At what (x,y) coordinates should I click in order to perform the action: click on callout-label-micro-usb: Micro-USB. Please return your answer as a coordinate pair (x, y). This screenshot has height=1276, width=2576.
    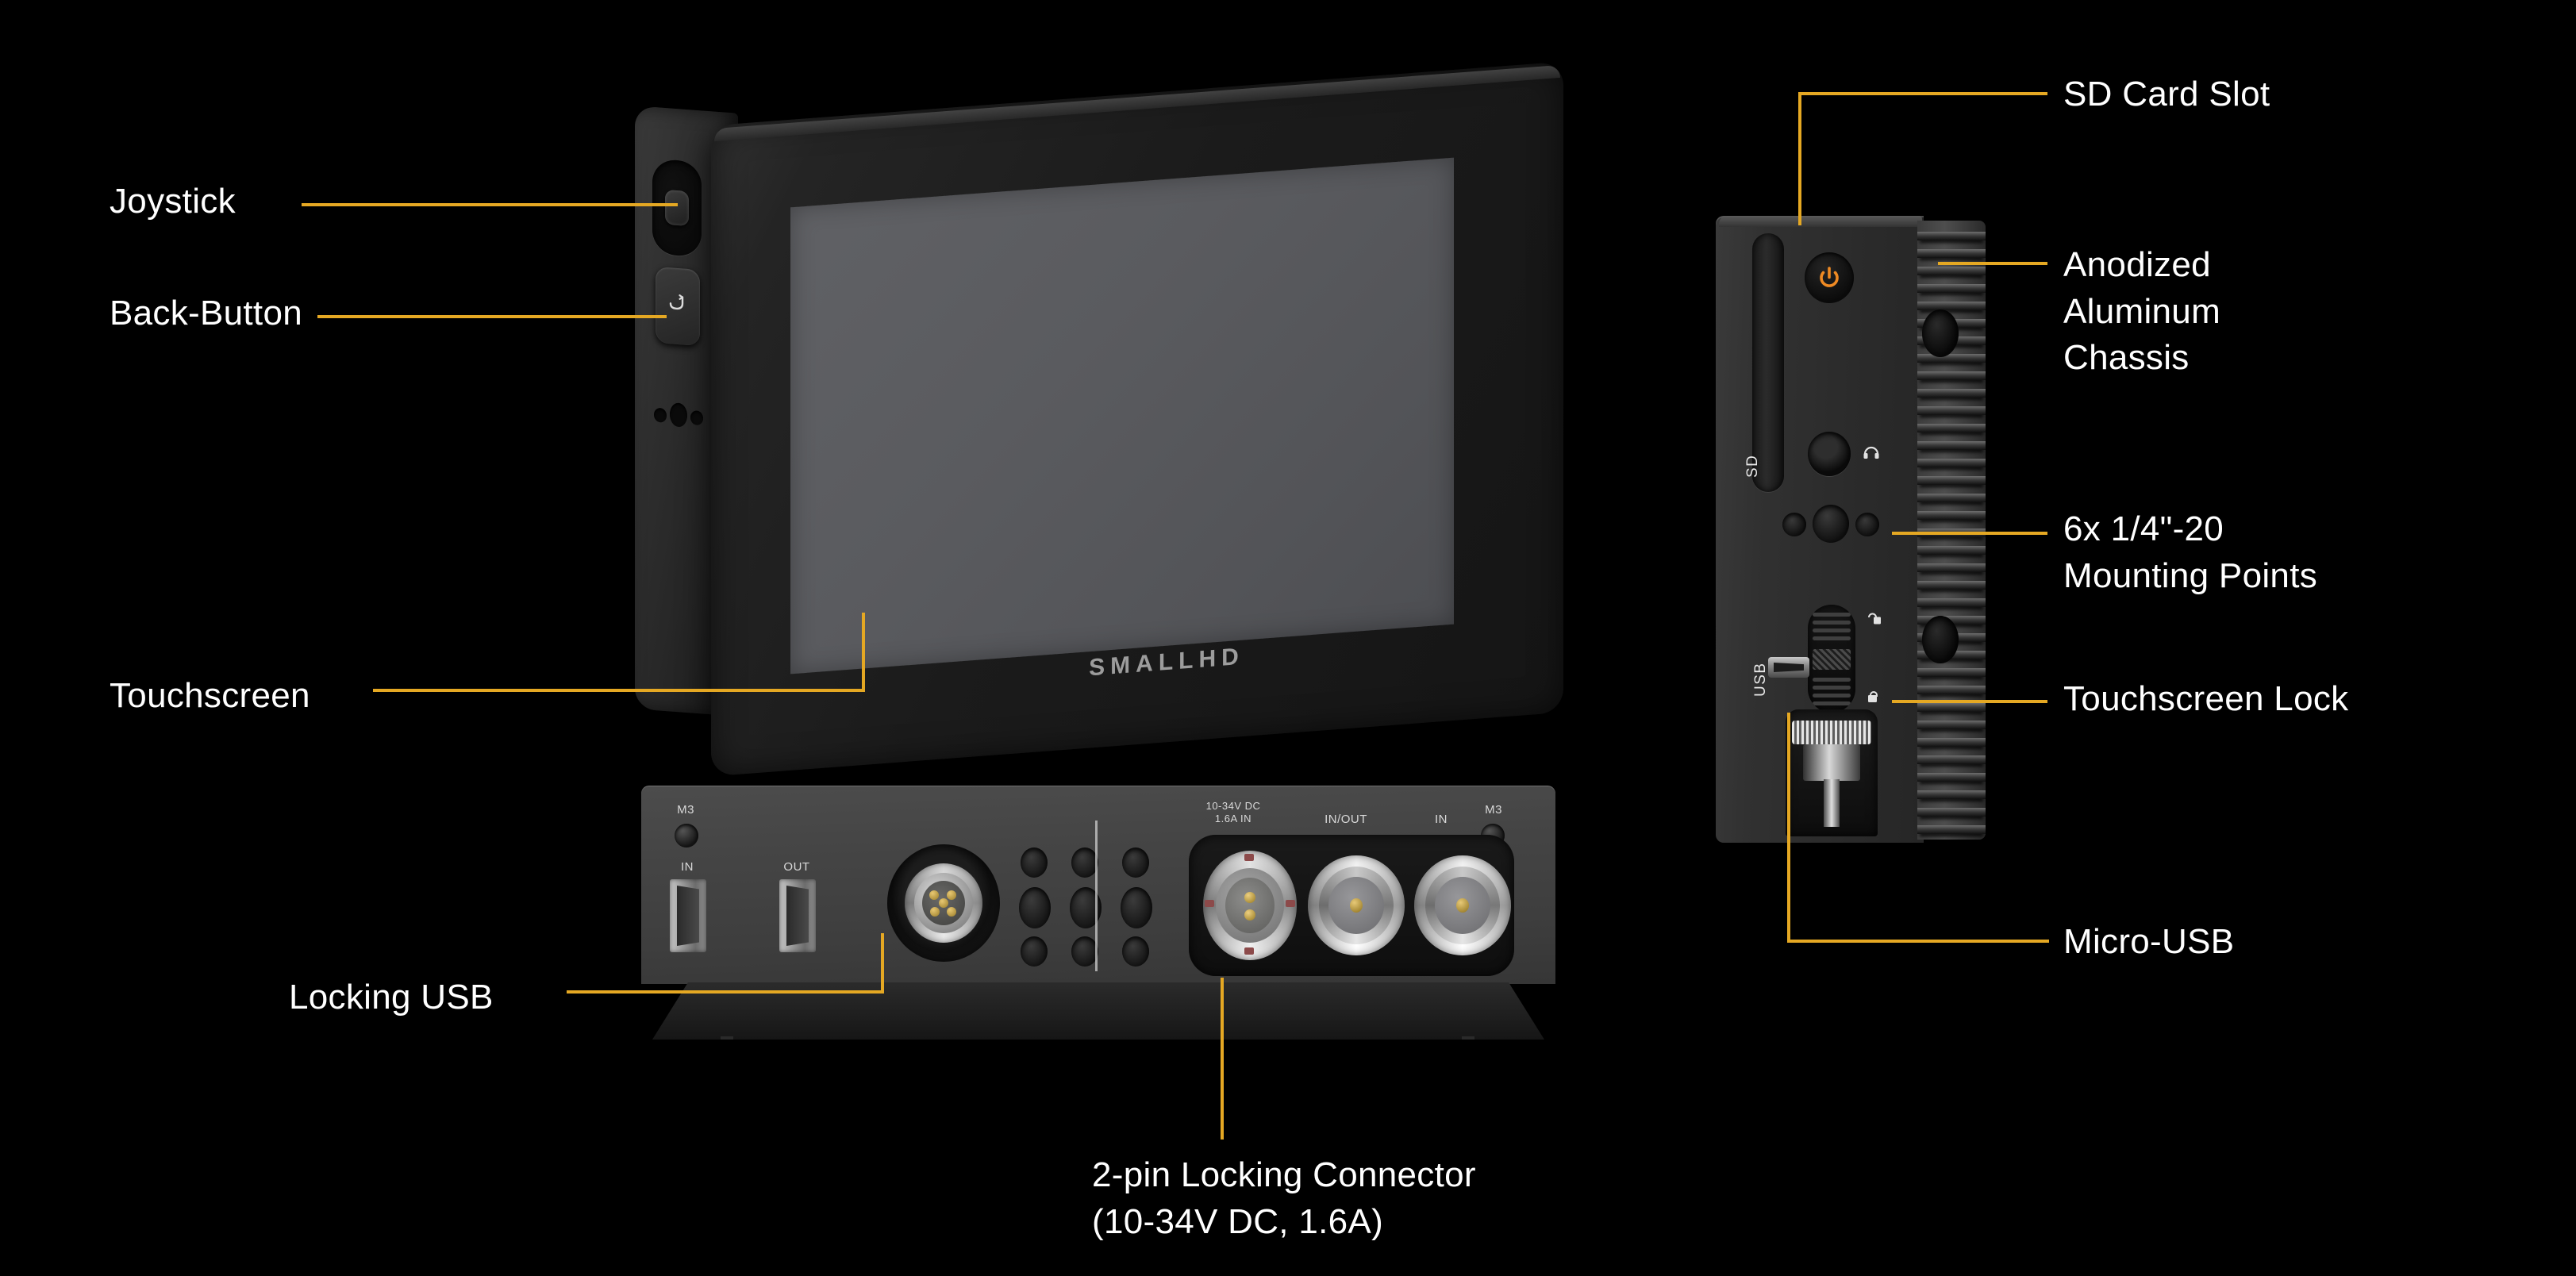
    Looking at the image, I should click on (2149, 941).